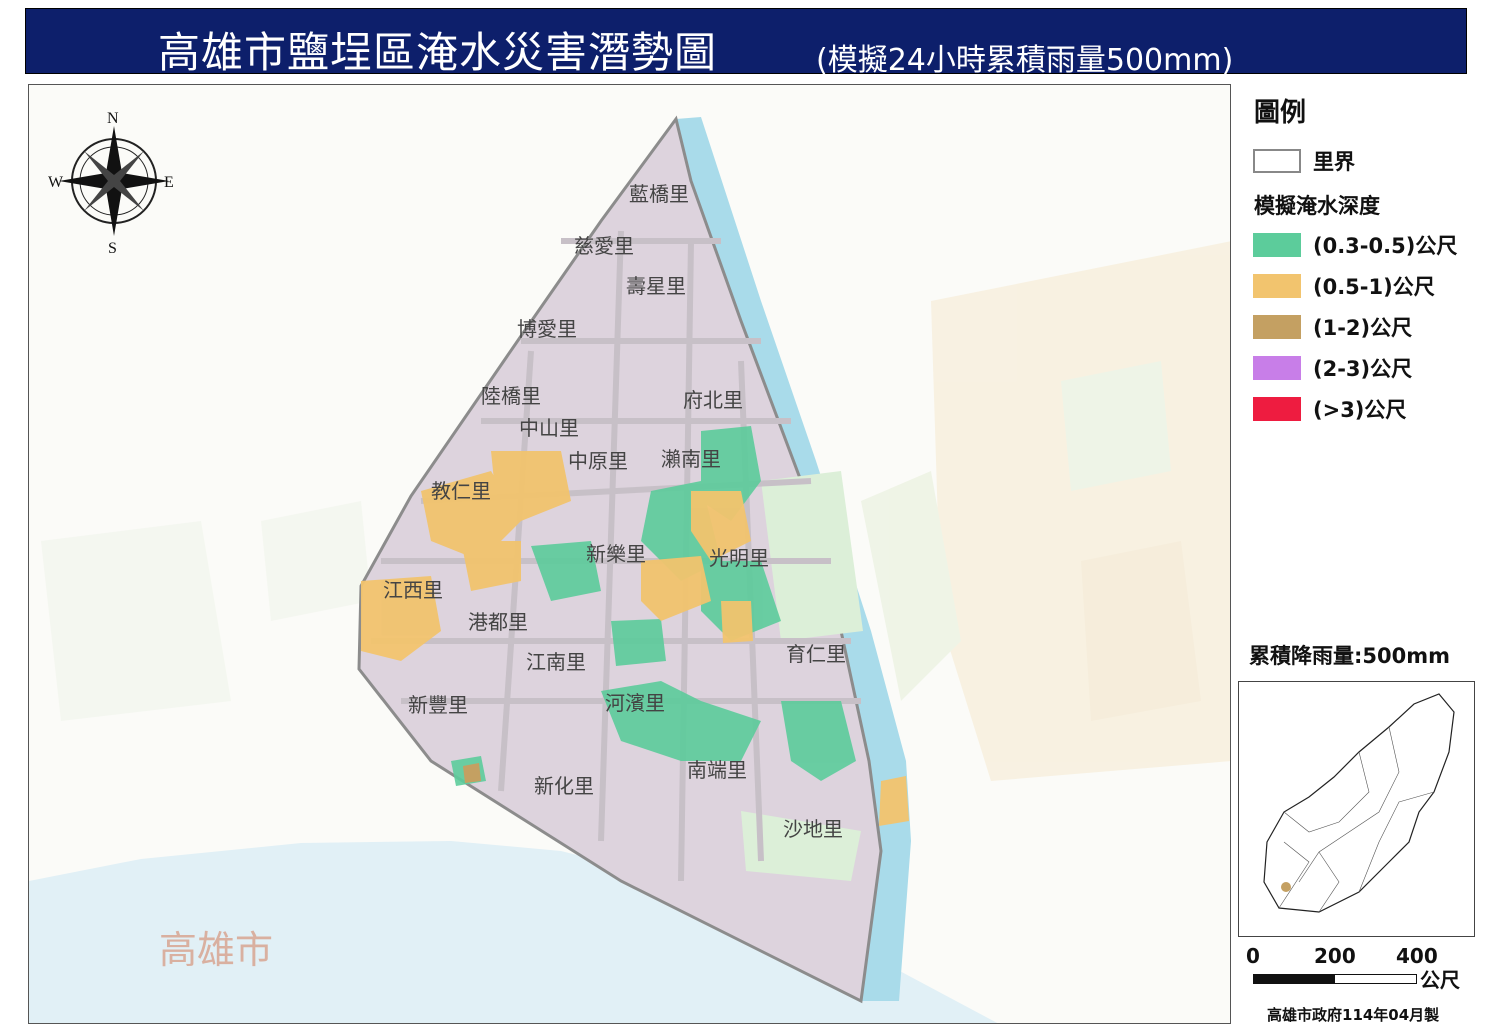  Describe the element at coordinates (413, 590) in the screenshot. I see `village-label: 江西里` at that location.